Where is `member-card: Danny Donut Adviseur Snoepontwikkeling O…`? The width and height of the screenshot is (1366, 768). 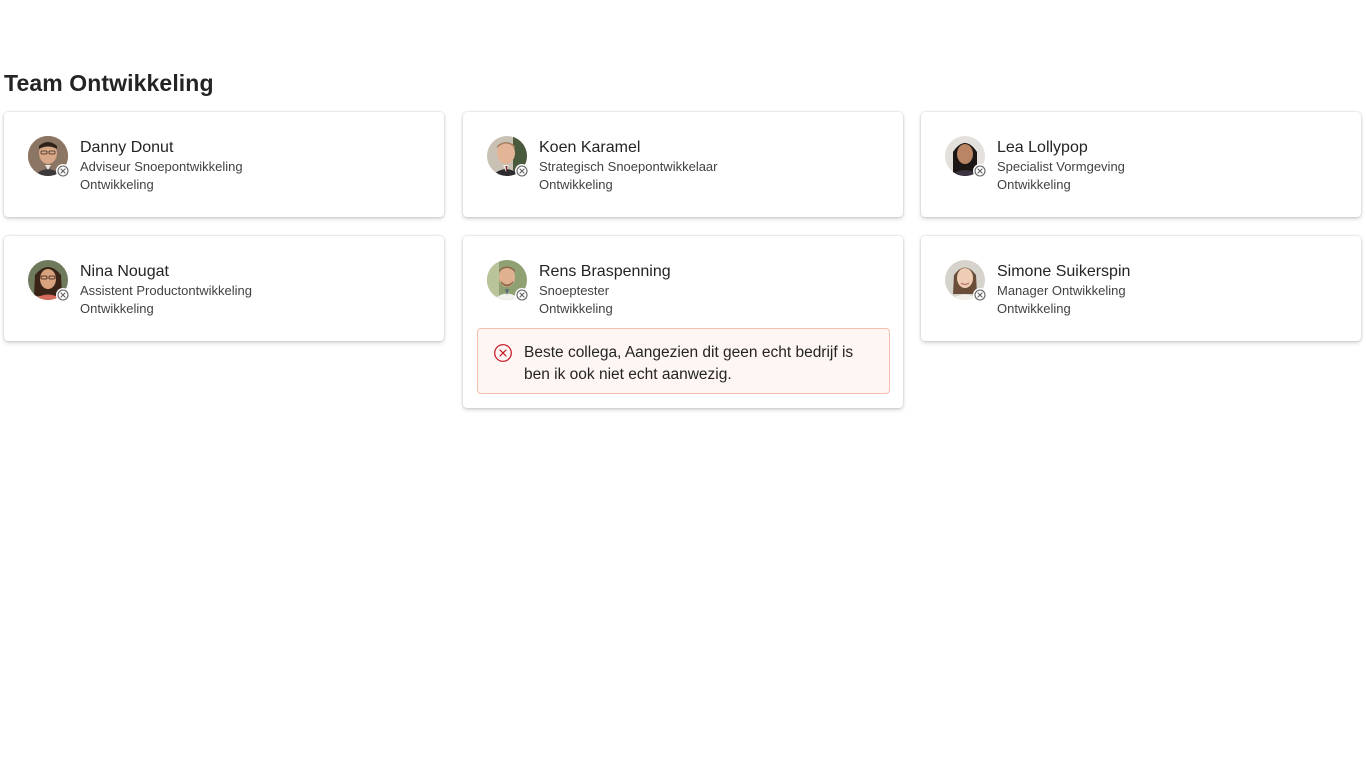 member-card: Danny Donut Adviseur Snoepontwikkeling O… is located at coordinates (224, 164).